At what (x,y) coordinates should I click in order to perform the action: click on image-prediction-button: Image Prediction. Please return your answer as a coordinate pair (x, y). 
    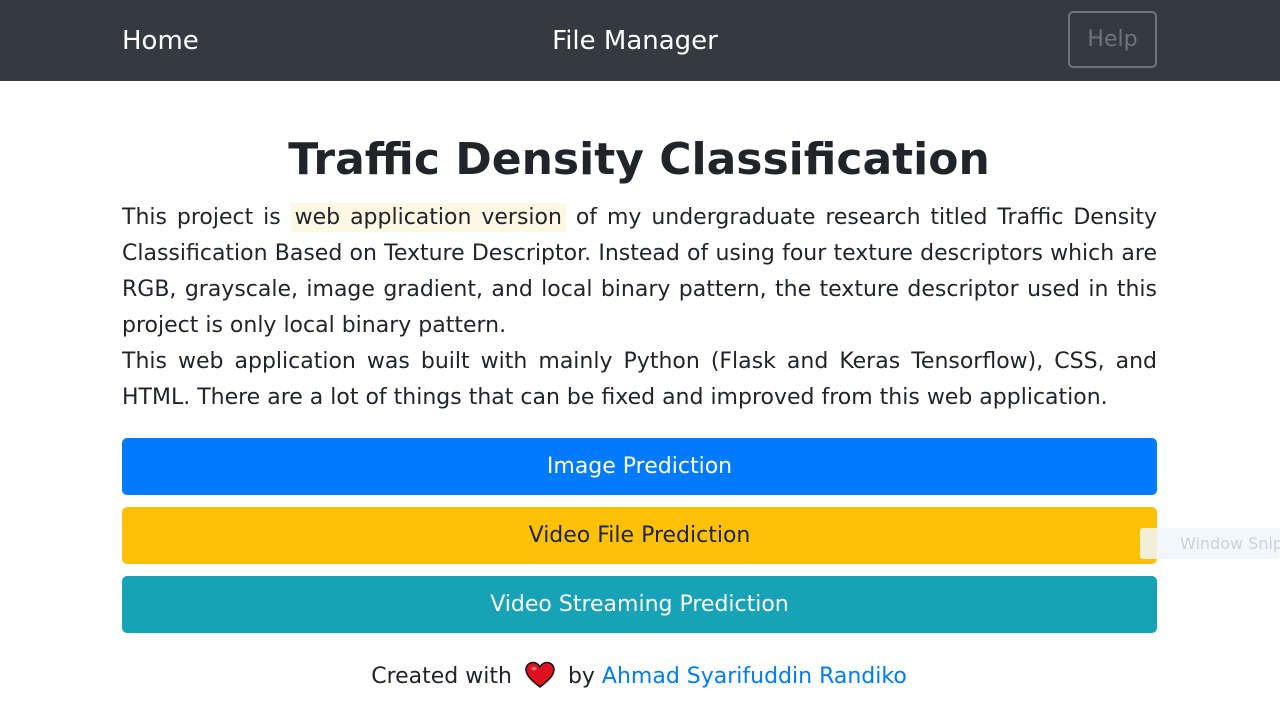
    Looking at the image, I should click on (639, 466).